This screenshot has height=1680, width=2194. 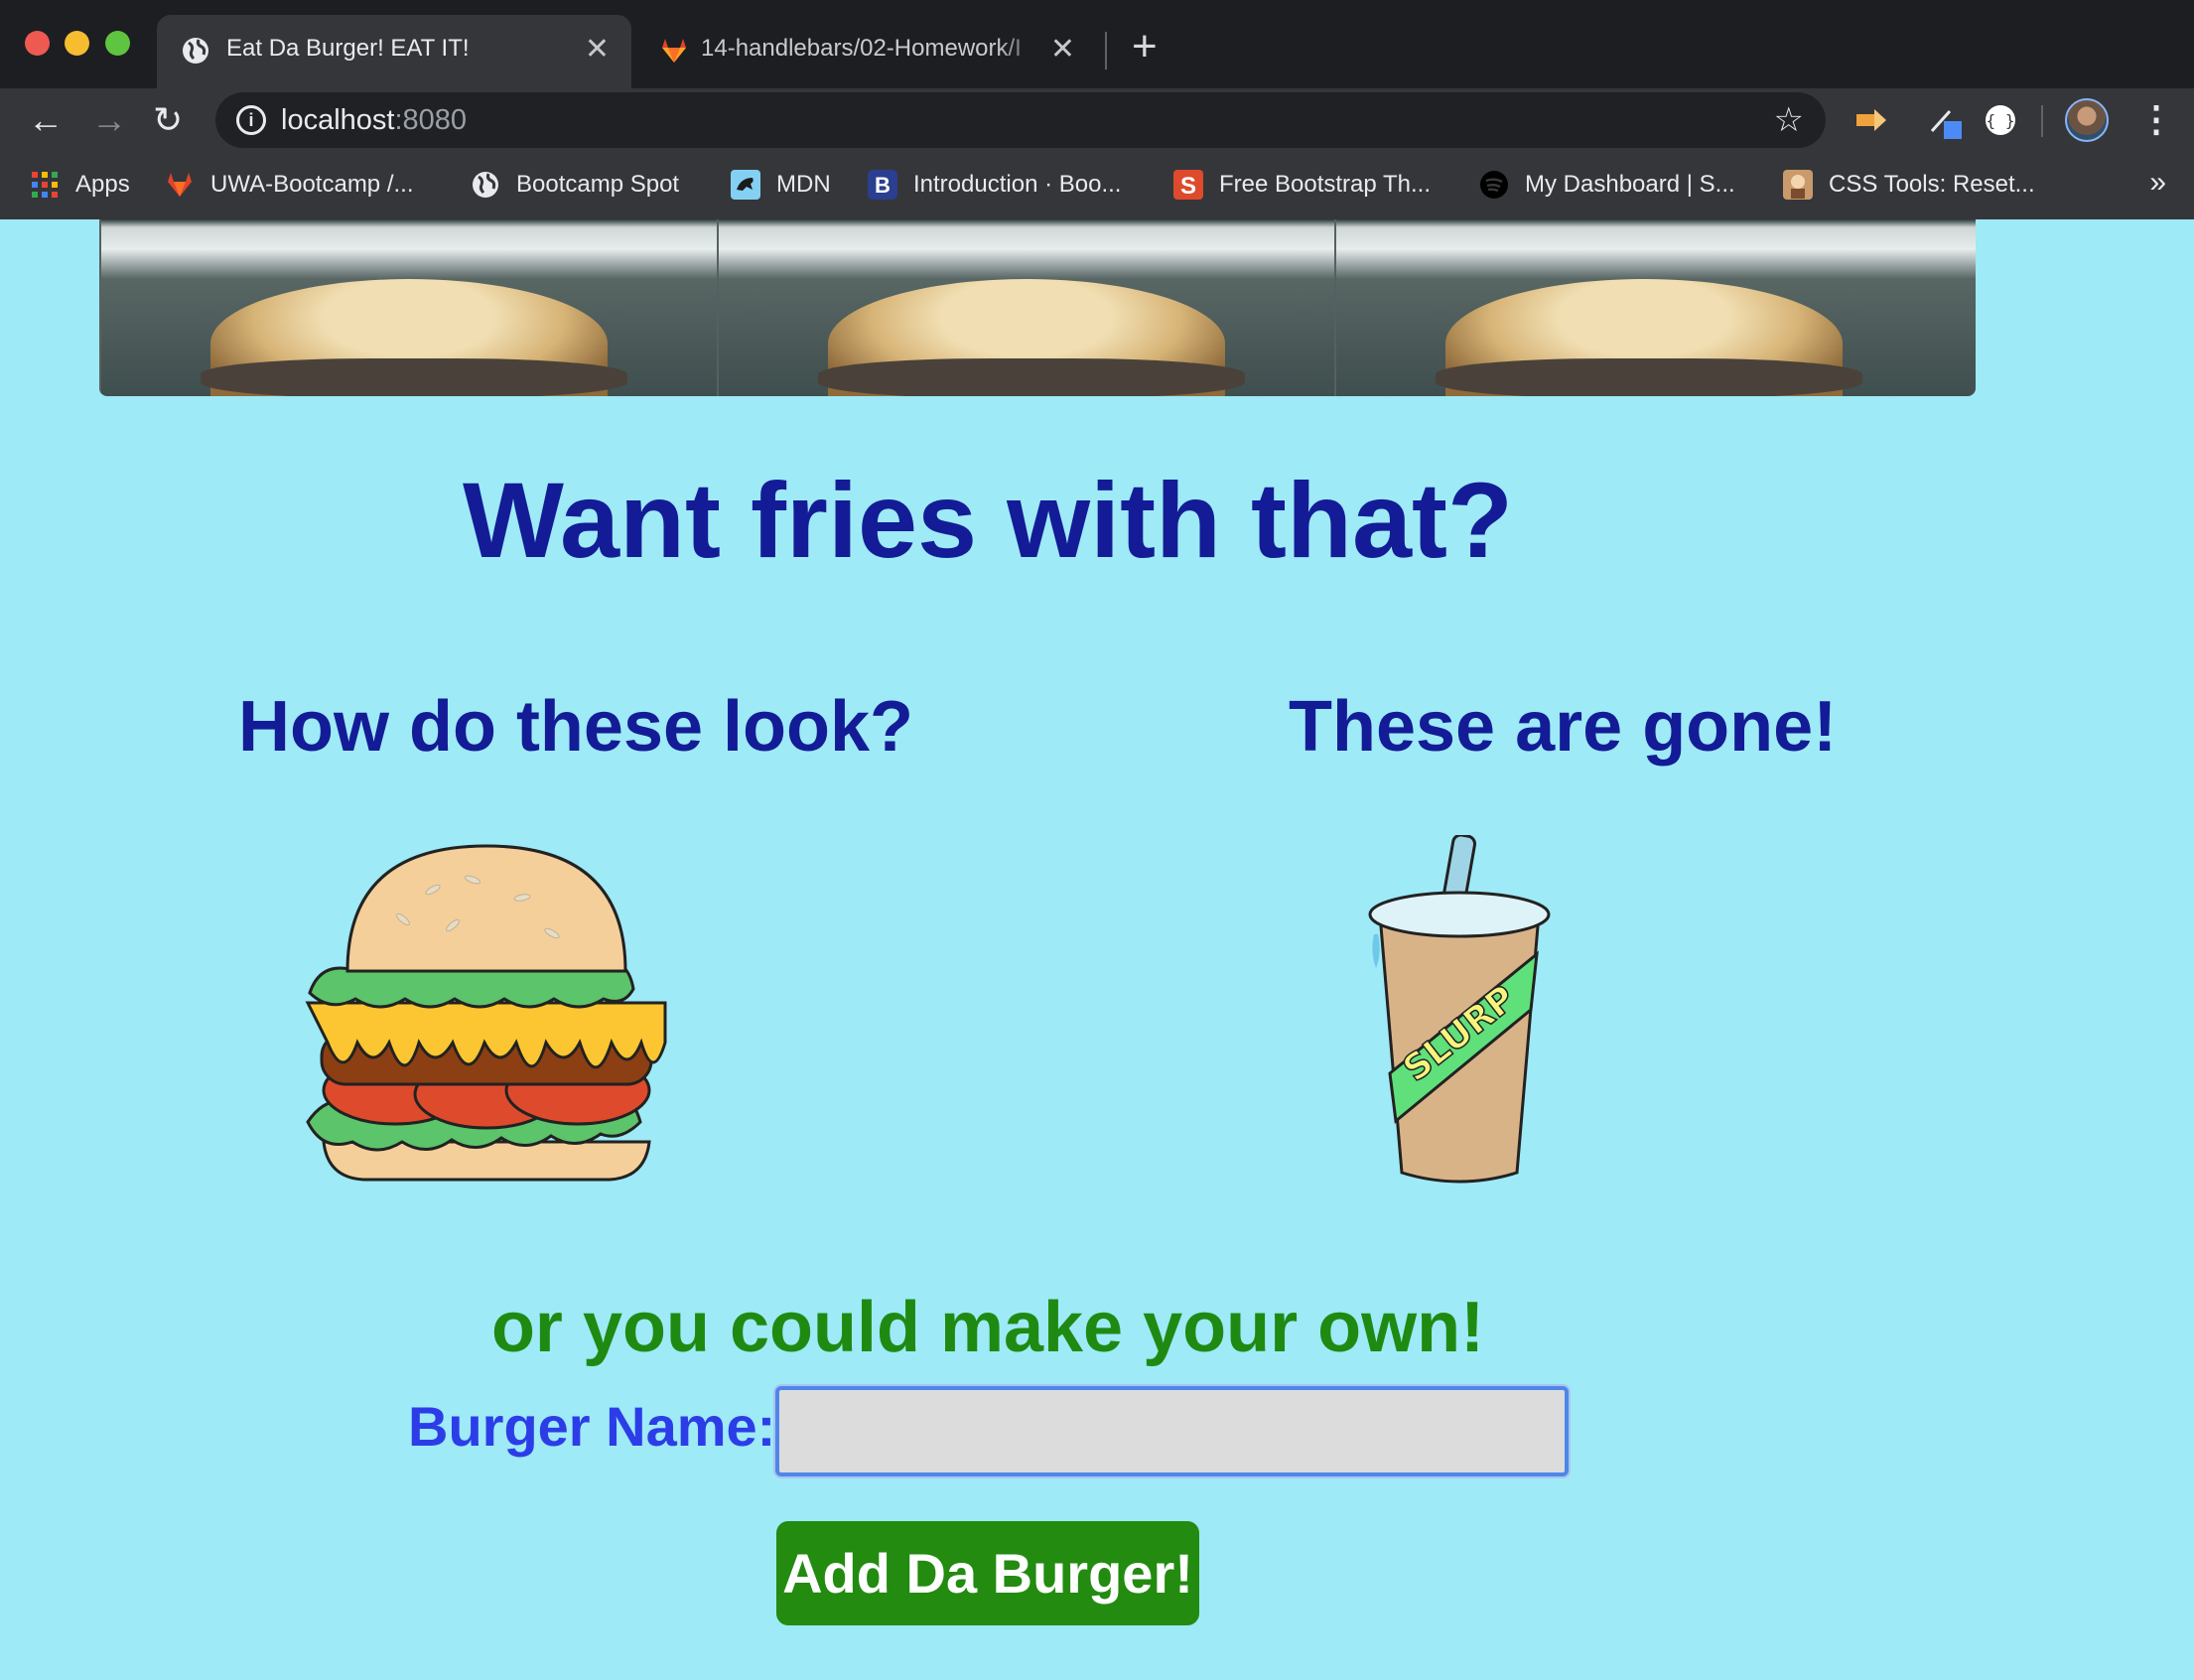 What do you see at coordinates (2042, 121) in the screenshot?
I see `toolbar-separator` at bounding box center [2042, 121].